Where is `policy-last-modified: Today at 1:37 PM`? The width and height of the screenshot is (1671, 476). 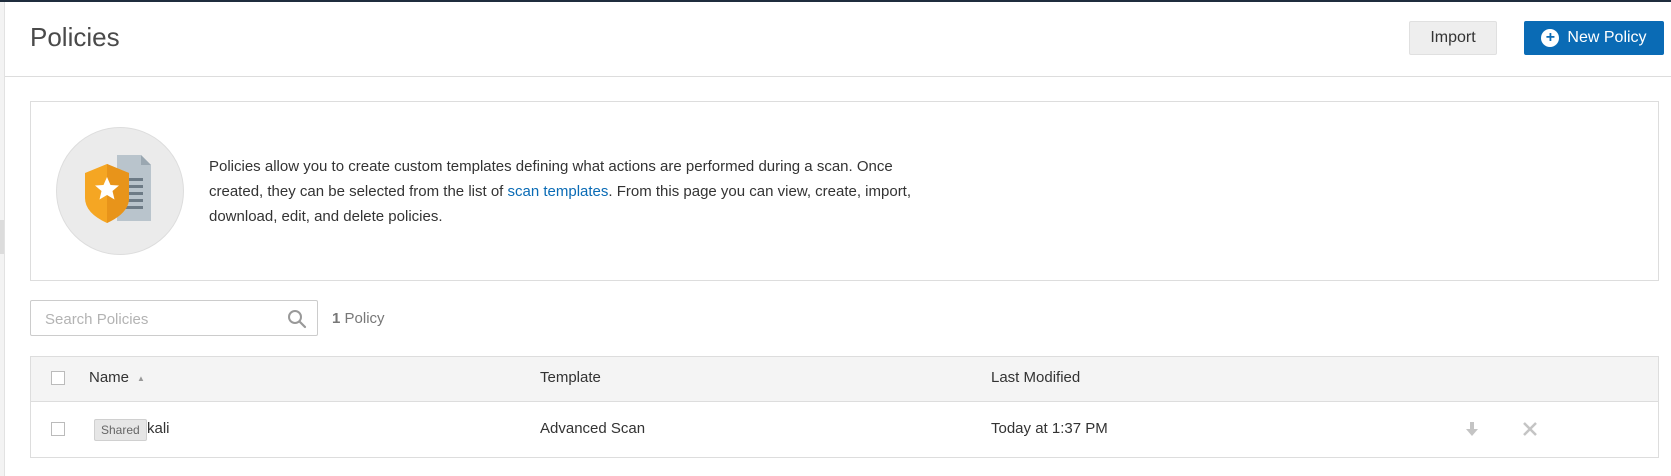 policy-last-modified: Today at 1:37 PM is located at coordinates (1049, 428).